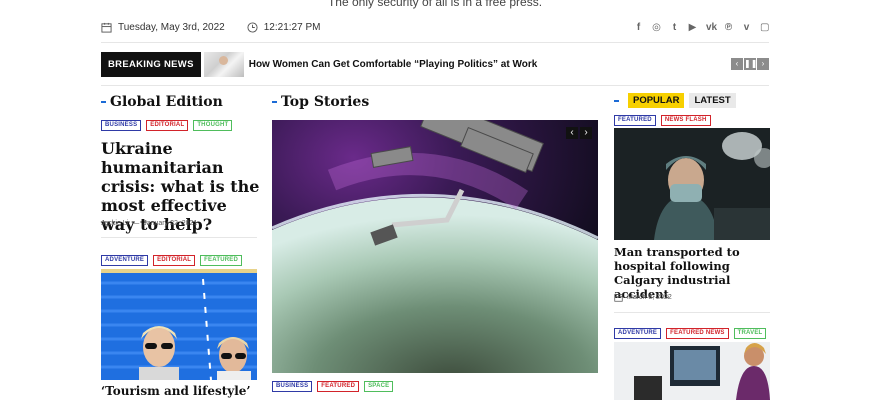  I want to click on slider-prev-button: ‹, so click(572, 133).